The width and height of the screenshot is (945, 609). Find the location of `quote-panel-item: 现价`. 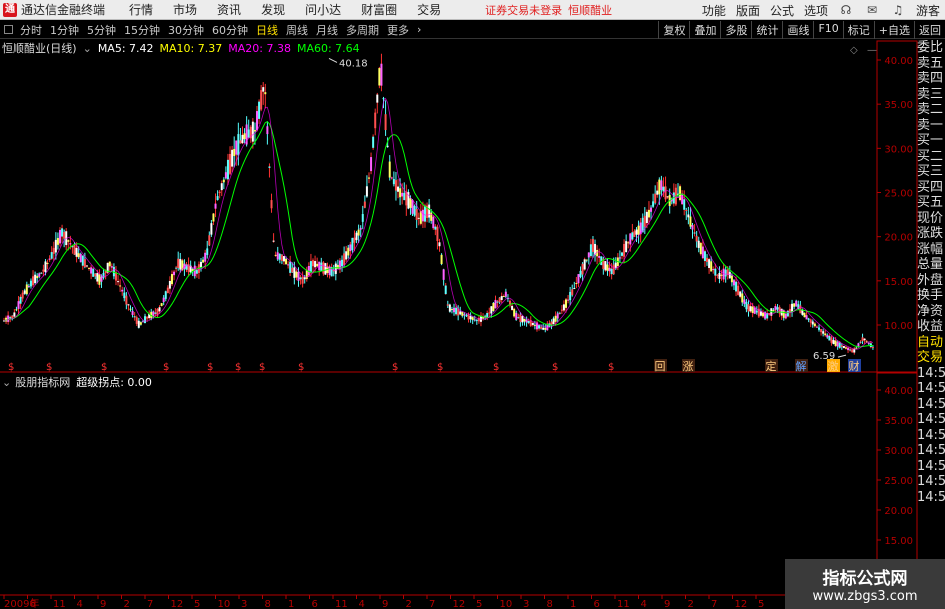

quote-panel-item: 现价 is located at coordinates (931, 219).